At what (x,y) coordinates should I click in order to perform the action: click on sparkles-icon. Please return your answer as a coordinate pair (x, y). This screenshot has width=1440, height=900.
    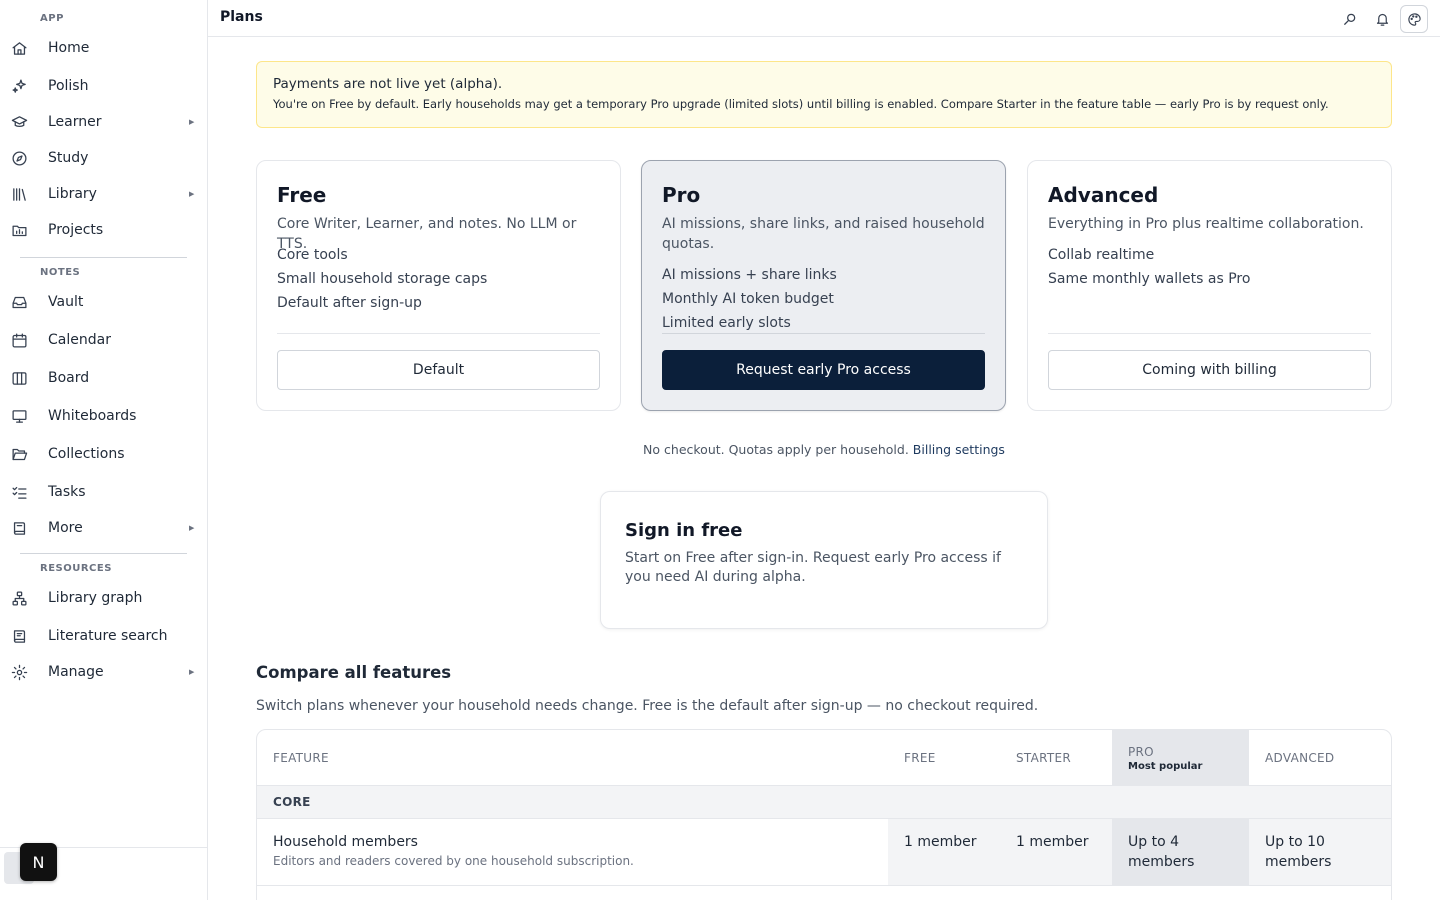
    Looking at the image, I should click on (19, 86).